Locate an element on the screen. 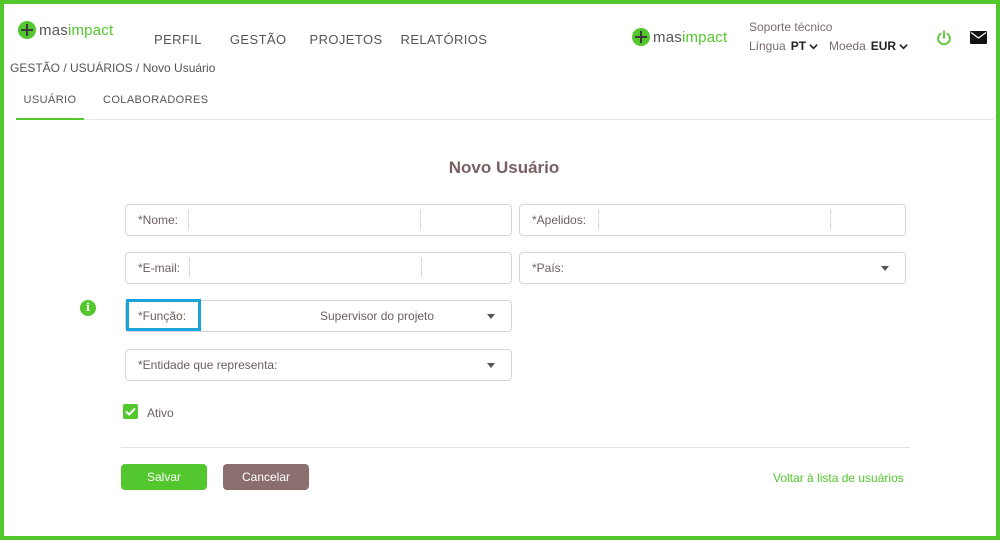  preferences: Língua PT Moeda EUR is located at coordinates (834, 46).